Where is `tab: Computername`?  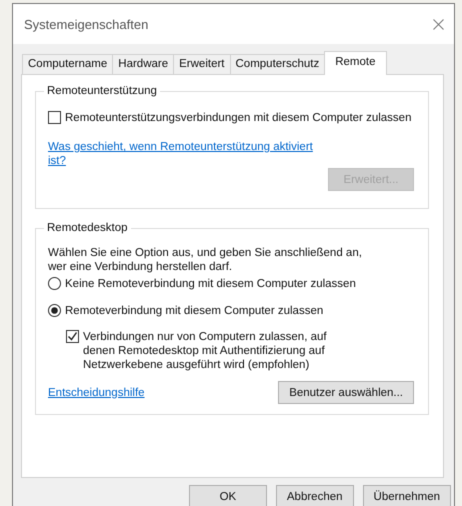 tab: Computername is located at coordinates (68, 64).